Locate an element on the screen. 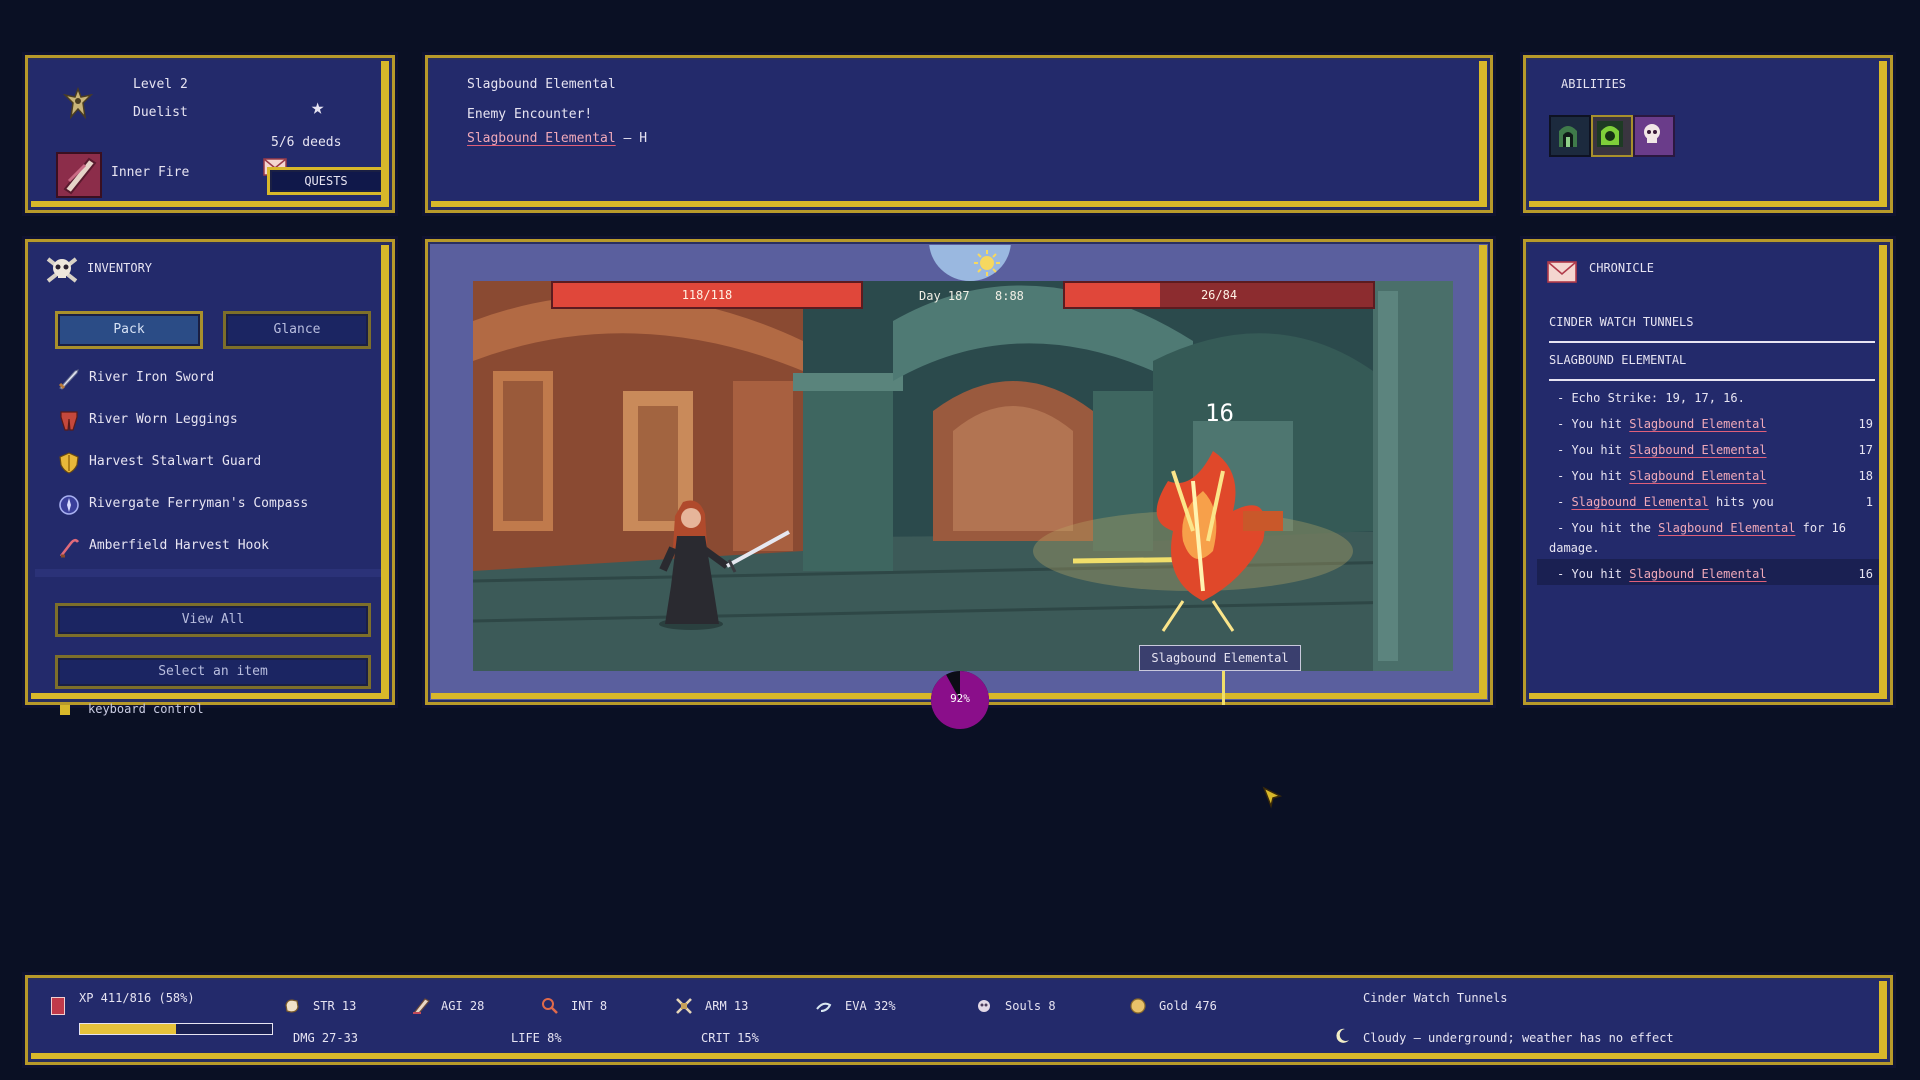 The width and height of the screenshot is (1920, 1080). skull-ability-icon is located at coordinates (1652, 133).